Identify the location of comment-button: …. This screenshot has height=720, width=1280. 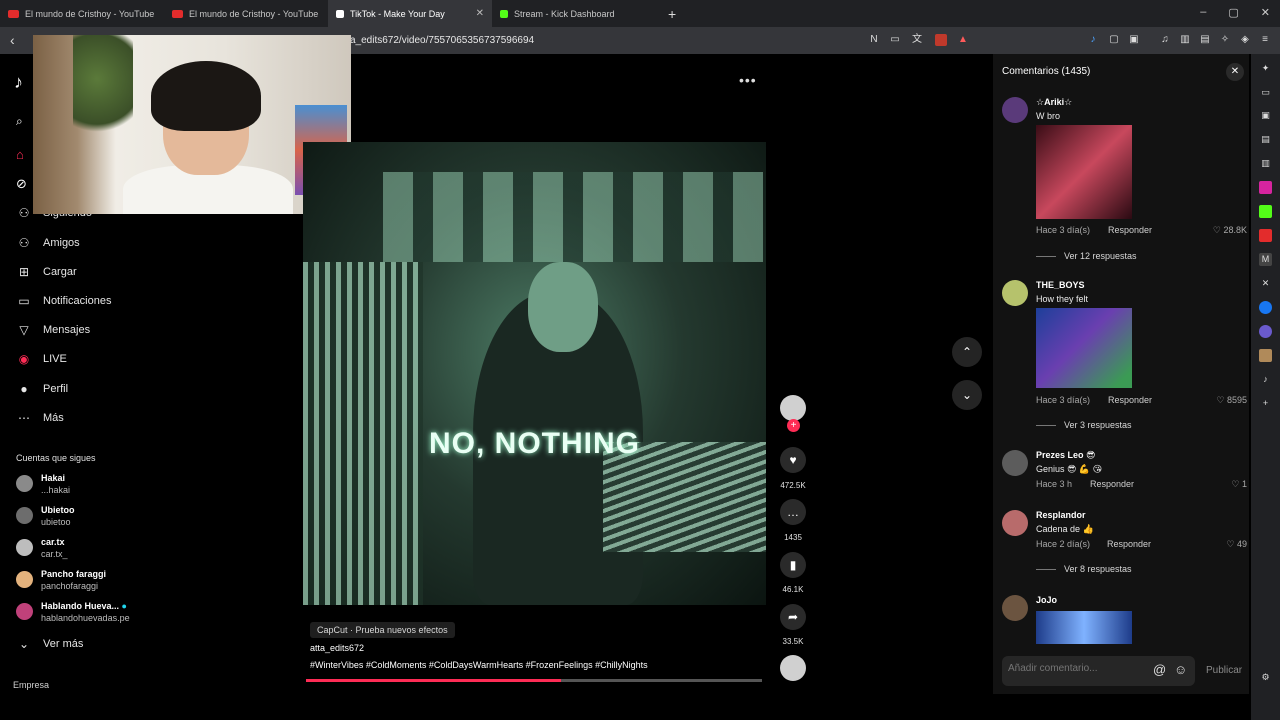
(793, 512).